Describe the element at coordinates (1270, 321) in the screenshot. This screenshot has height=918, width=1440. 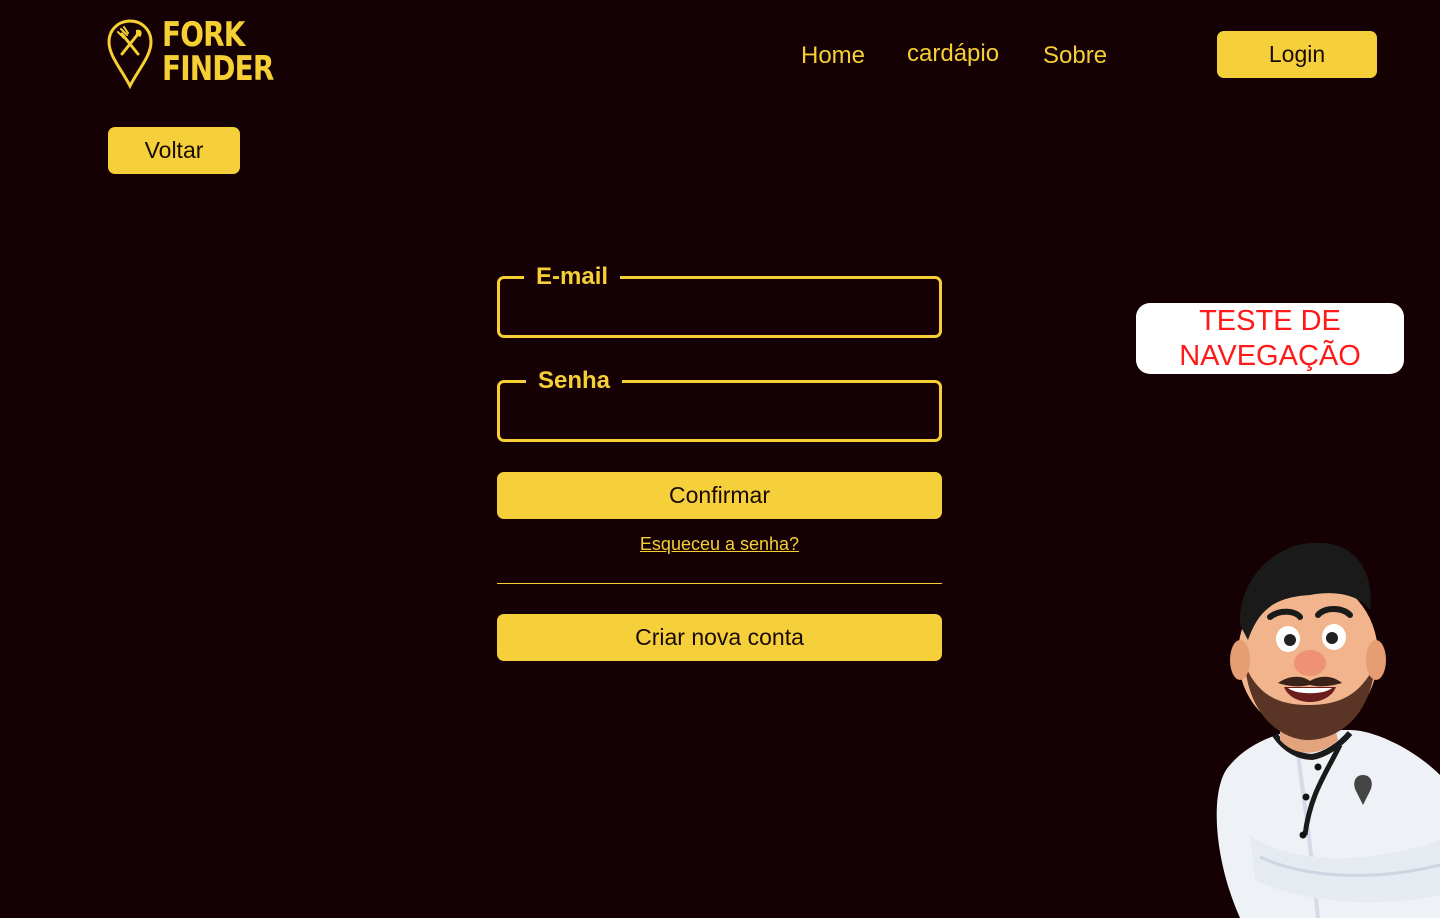
I see `badge-line1: TESTE DE` at that location.